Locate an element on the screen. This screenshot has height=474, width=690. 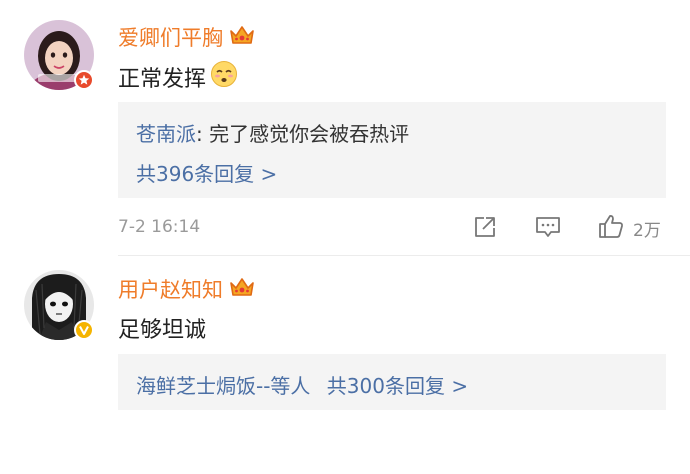
reply-preview: 苍南派: 完了感觉你会被吞热评 is located at coordinates (272, 132).